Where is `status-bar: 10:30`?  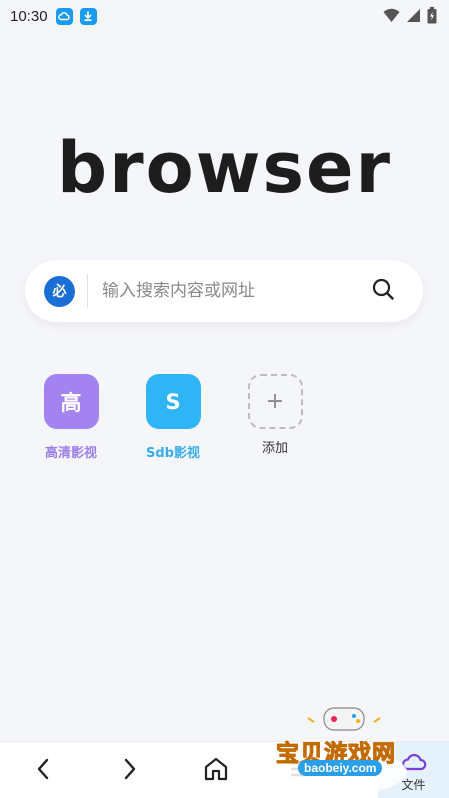 status-bar: 10:30 is located at coordinates (224, 16).